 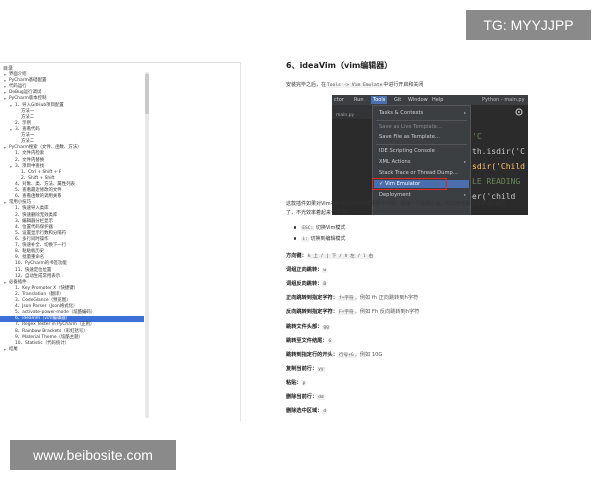 What do you see at coordinates (387, 312) in the screenshot?
I see `command-note: ，例如 Fh 反向跳转到h字符` at bounding box center [387, 312].